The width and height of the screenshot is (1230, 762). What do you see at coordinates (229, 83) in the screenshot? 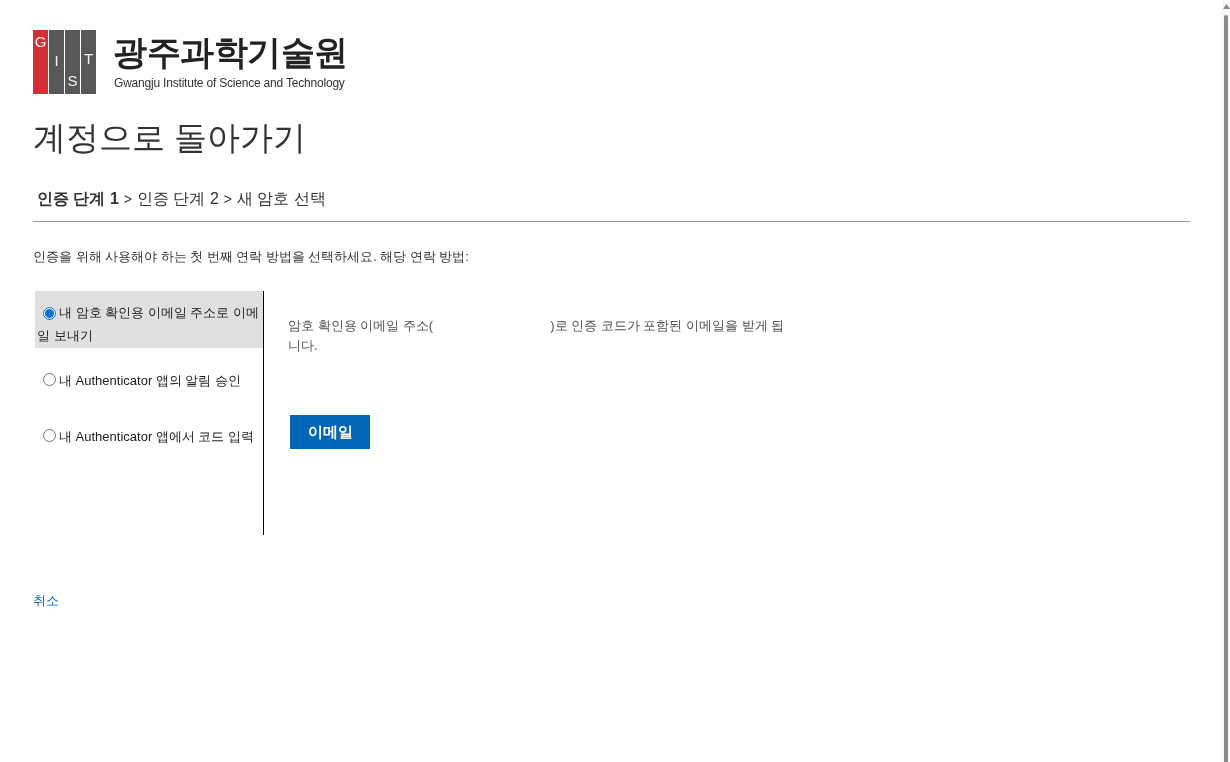
I see `logo-subtitle: Gwangju Institute of Science and Technology` at bounding box center [229, 83].